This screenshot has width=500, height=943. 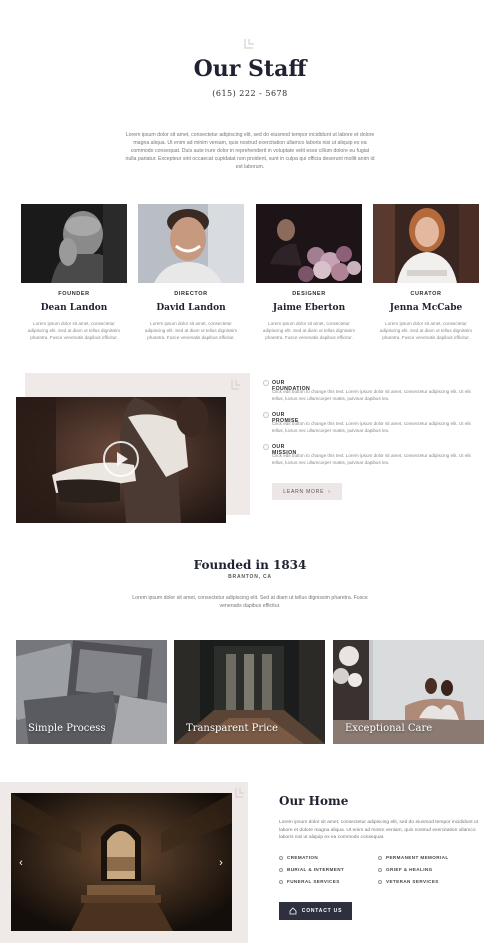 I want to click on service-list-item: GRIEF & HEALING, so click(x=405, y=869).